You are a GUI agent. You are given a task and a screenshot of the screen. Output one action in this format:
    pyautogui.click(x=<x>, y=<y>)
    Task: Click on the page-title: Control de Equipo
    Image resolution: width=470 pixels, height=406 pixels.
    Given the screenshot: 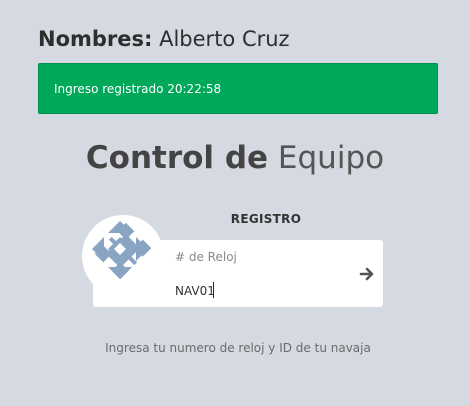 What is the action you would take?
    pyautogui.click(x=235, y=158)
    